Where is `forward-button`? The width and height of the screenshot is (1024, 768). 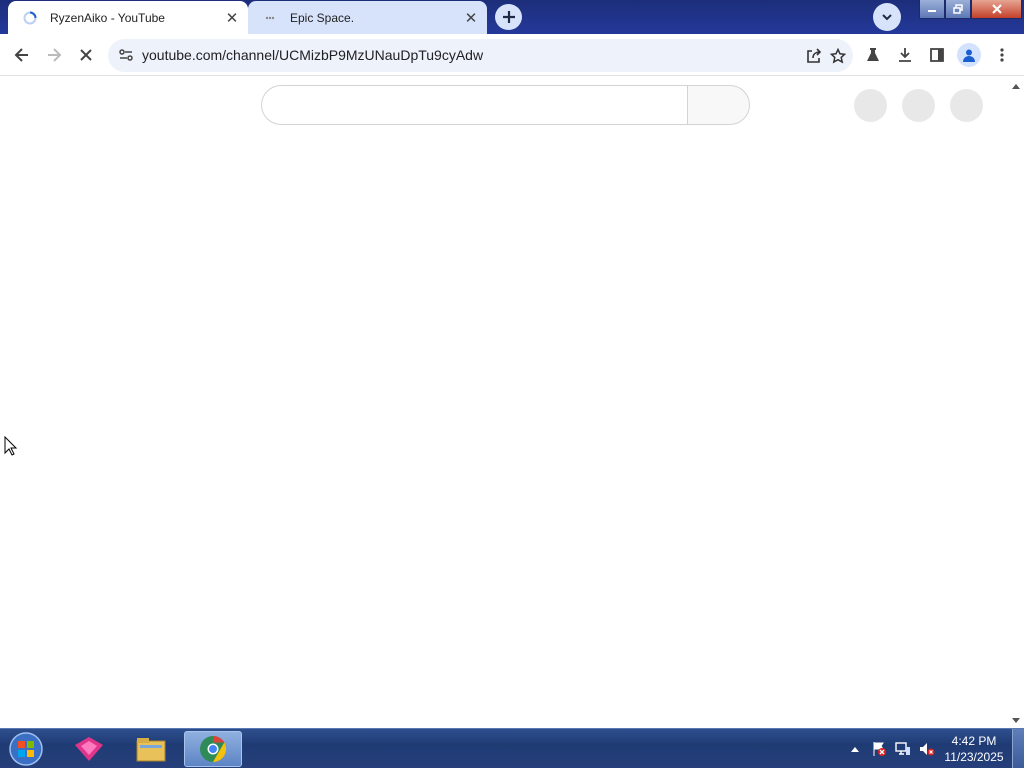 forward-button is located at coordinates (54, 55).